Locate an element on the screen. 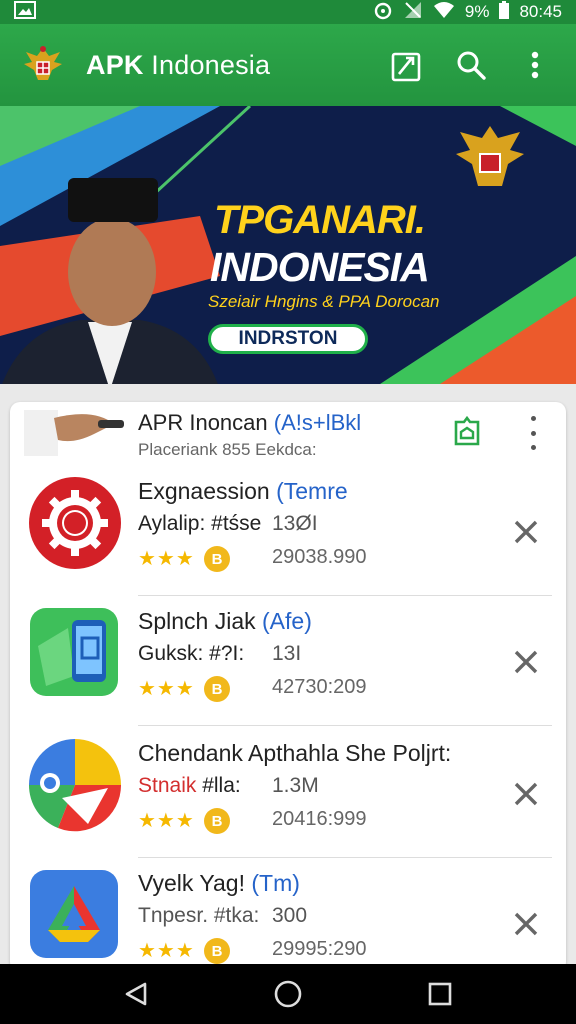 The image size is (576, 1024). home-icon is located at coordinates (288, 994).